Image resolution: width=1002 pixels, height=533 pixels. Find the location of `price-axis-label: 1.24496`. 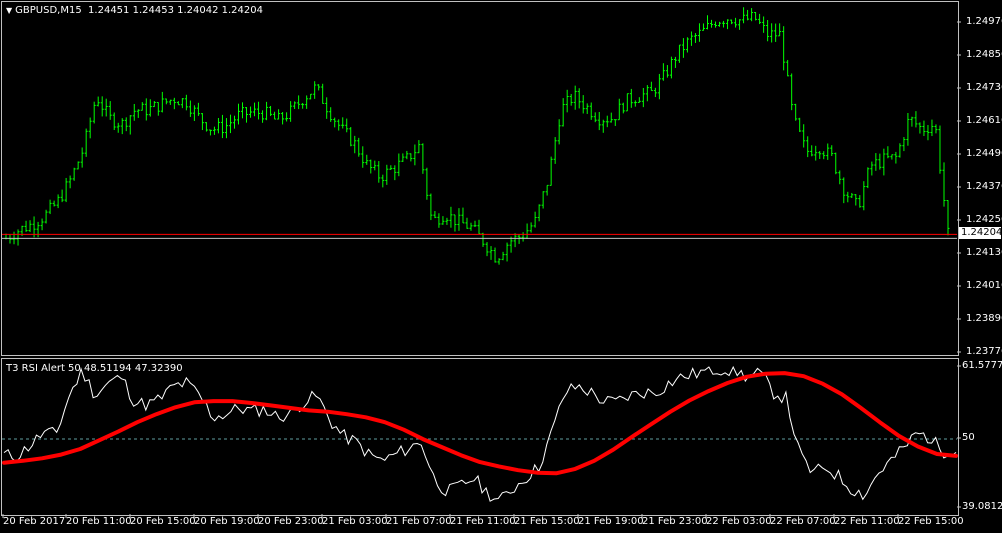

price-axis-label: 1.24496 is located at coordinates (984, 153).